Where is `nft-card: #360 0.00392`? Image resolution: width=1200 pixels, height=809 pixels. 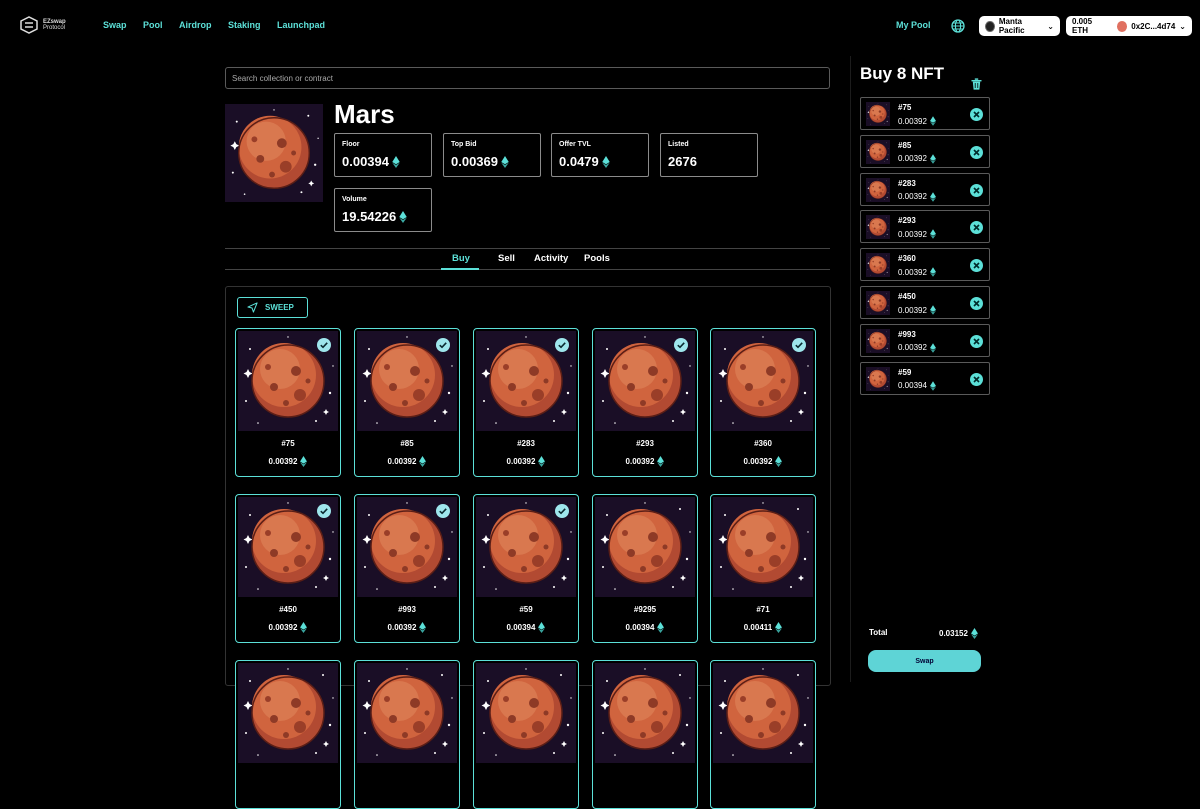 nft-card: #360 0.00392 is located at coordinates (763, 402).